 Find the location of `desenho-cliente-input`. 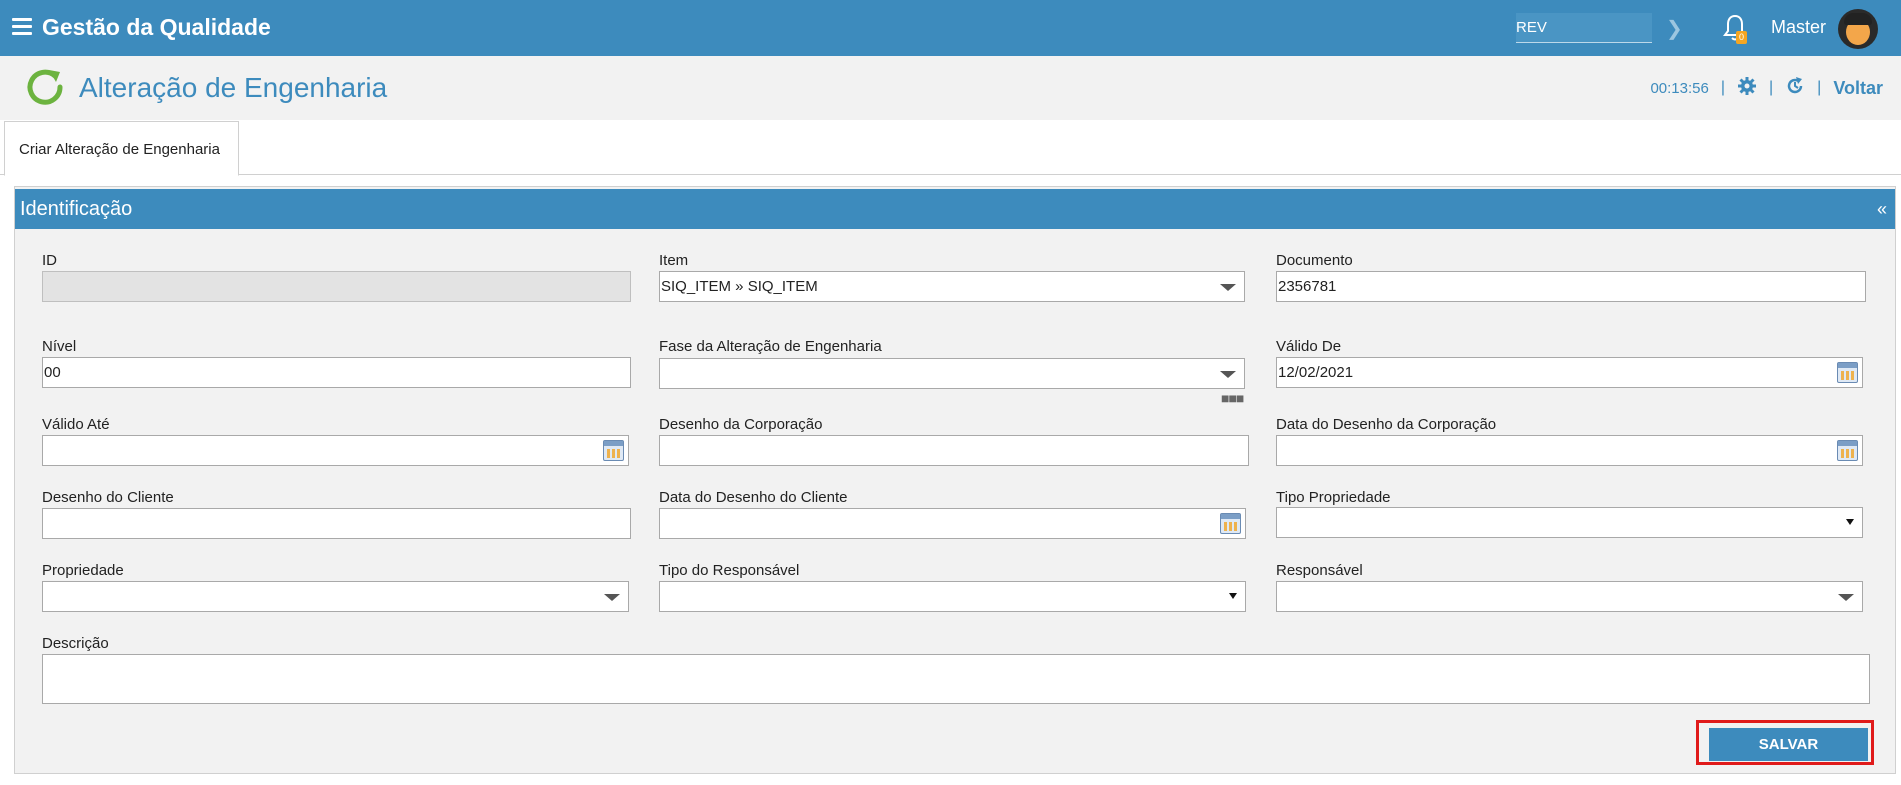

desenho-cliente-input is located at coordinates (336, 523).